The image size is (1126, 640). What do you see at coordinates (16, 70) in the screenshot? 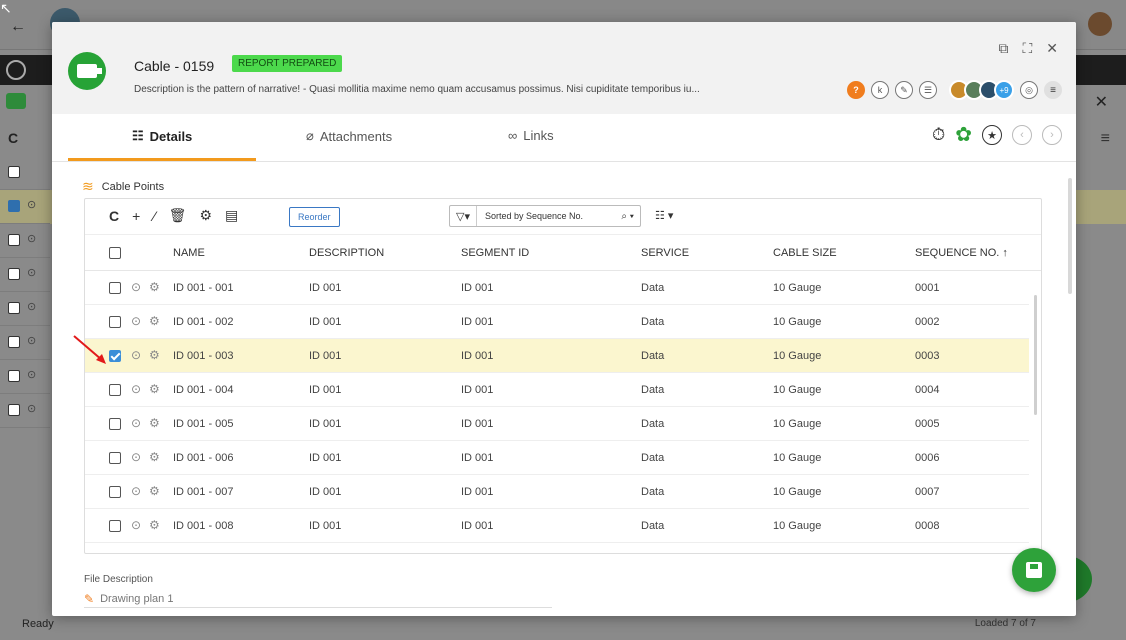
I see `app-icon` at bounding box center [16, 70].